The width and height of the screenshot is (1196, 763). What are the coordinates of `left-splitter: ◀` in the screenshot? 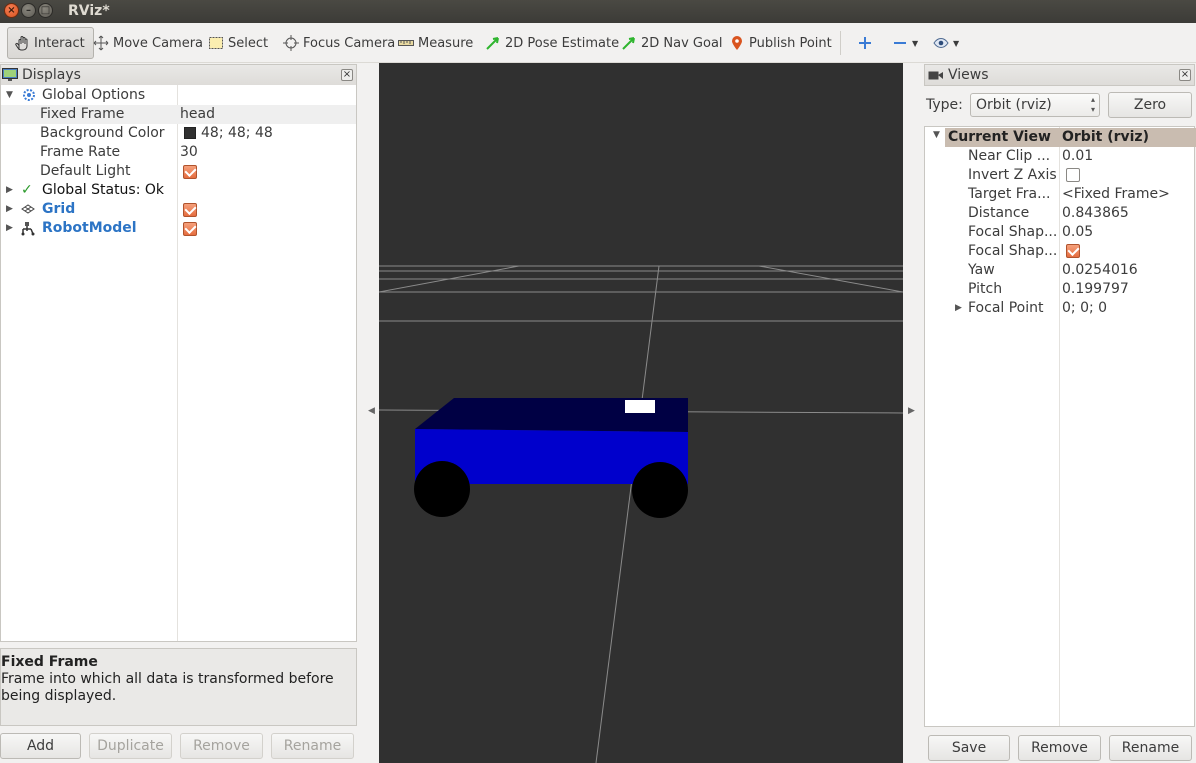 It's located at (368, 413).